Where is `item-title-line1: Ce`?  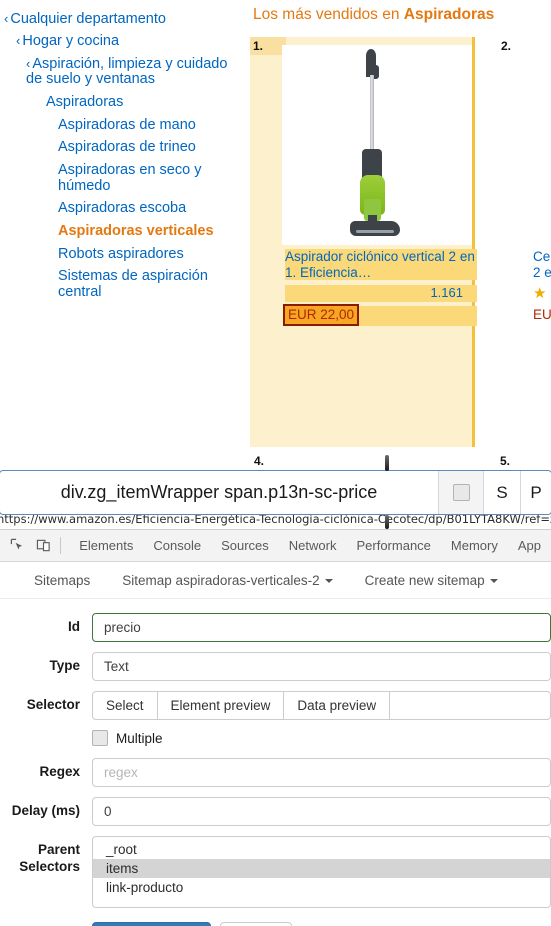
item-title-line1: Ce is located at coordinates (542, 256).